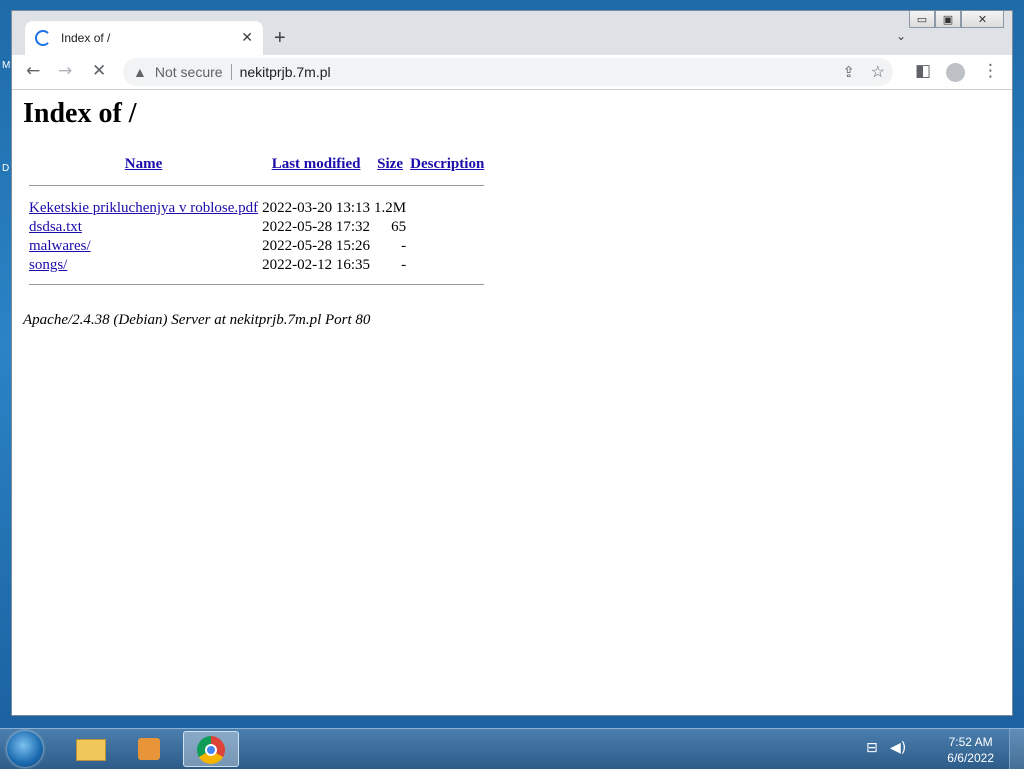 This screenshot has width=1024, height=769. I want to click on folder-link: songs/, so click(48, 265).